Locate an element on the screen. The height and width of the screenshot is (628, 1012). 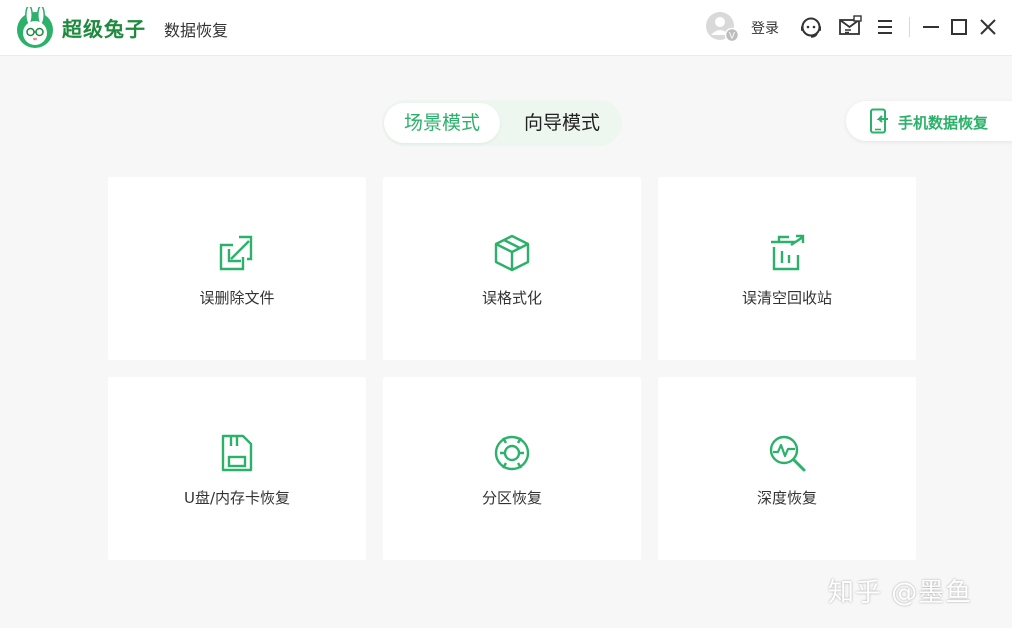
card-label: 误清空回收站 is located at coordinates (786, 298).